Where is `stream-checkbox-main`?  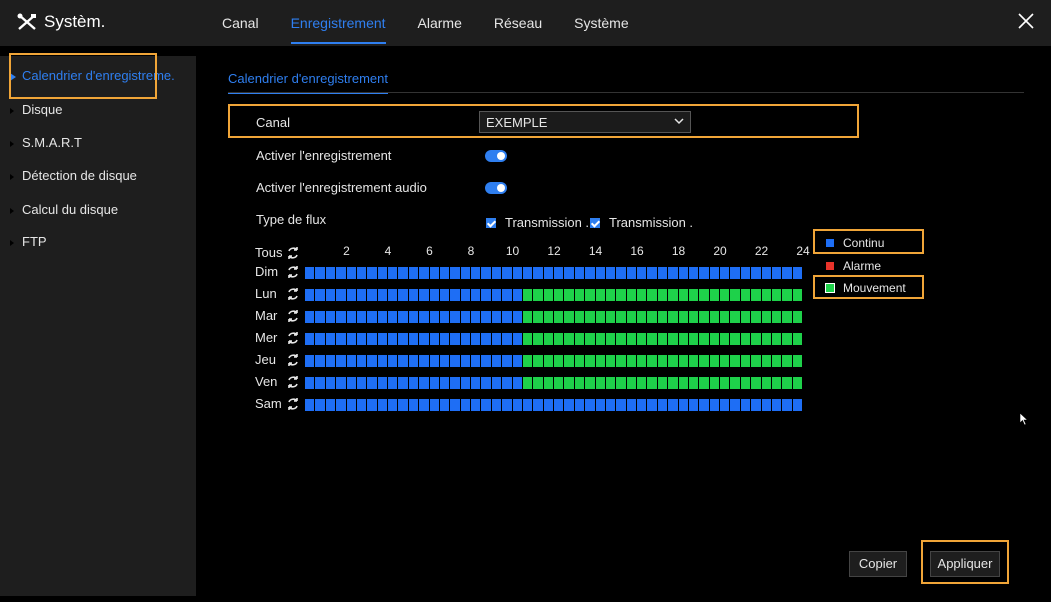
stream-checkbox-main is located at coordinates (491, 223).